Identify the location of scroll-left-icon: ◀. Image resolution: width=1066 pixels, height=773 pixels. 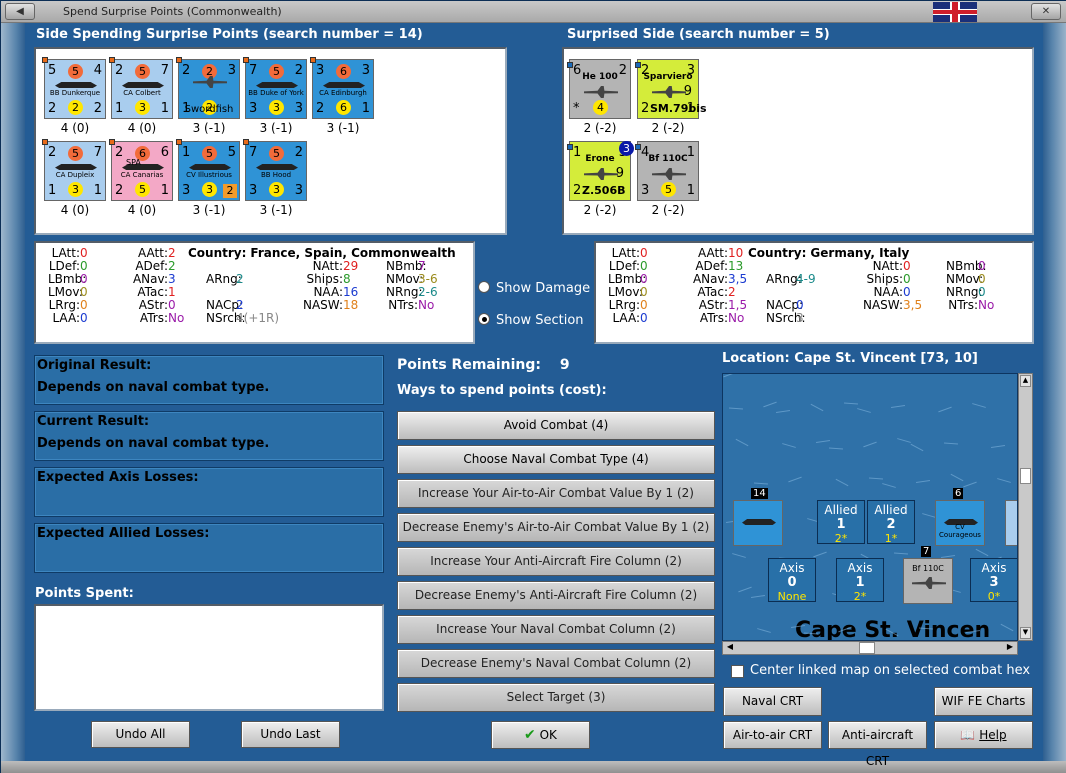
(730, 648).